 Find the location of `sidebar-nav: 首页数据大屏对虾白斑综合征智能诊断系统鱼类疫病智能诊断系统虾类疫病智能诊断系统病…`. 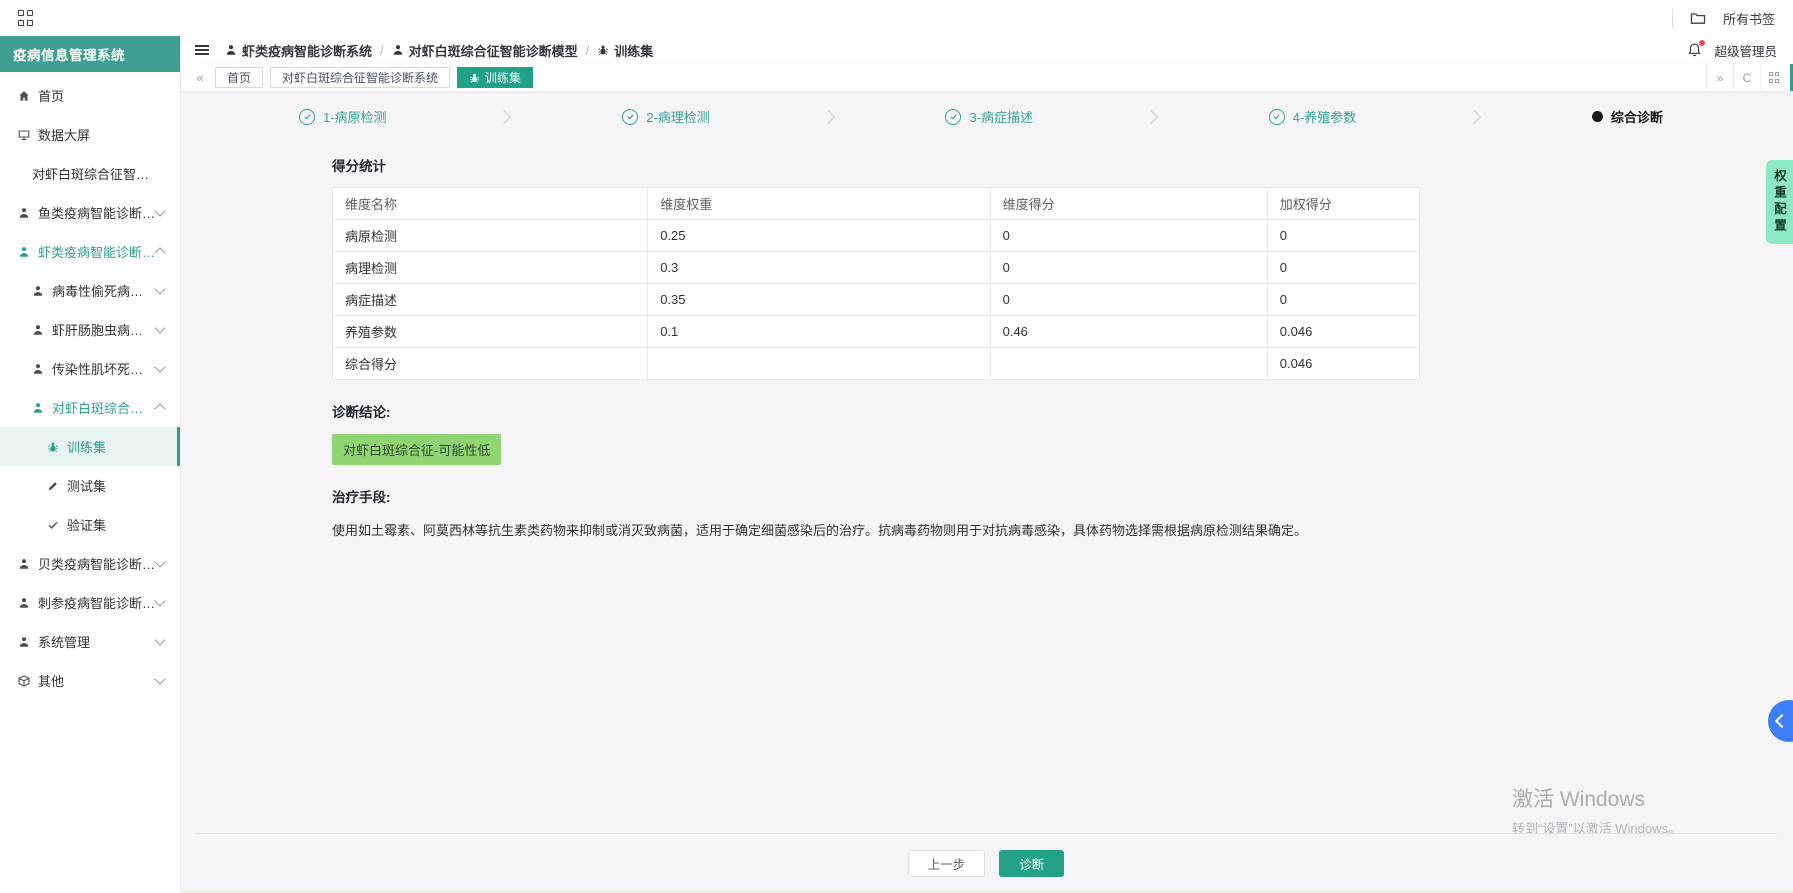

sidebar-nav: 首页数据大屏对虾白斑综合征智能诊断系统鱼类疫病智能诊断系统虾类疫病智能诊断系统病… is located at coordinates (90, 386).